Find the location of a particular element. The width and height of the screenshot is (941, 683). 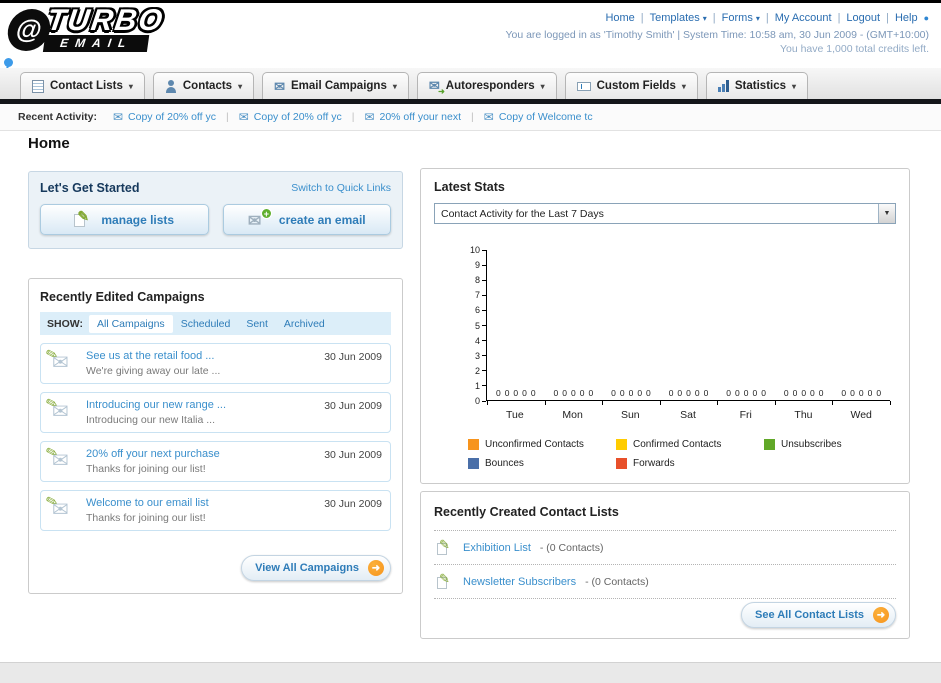

nav-link-forms: Forms ▾ is located at coordinates (741, 18).